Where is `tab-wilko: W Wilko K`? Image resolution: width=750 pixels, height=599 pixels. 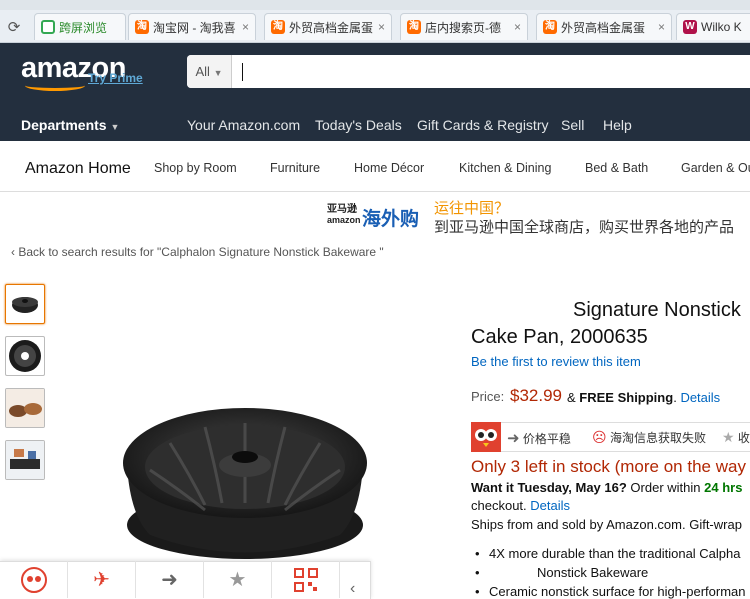
tab-wilko: W Wilko K is located at coordinates (713, 26).